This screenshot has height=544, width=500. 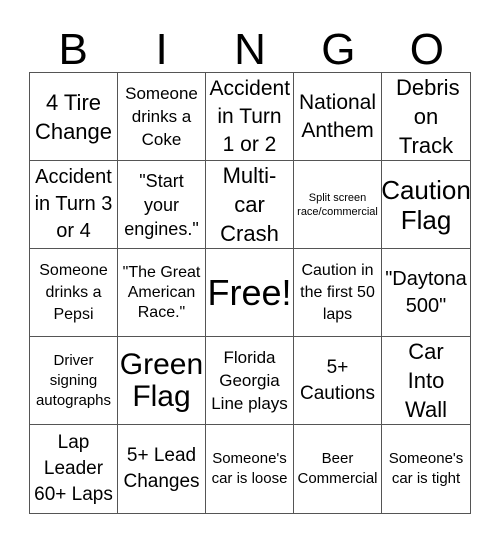 I want to click on bingo-cell: Florida Georgia Line plays, so click(x=250, y=381).